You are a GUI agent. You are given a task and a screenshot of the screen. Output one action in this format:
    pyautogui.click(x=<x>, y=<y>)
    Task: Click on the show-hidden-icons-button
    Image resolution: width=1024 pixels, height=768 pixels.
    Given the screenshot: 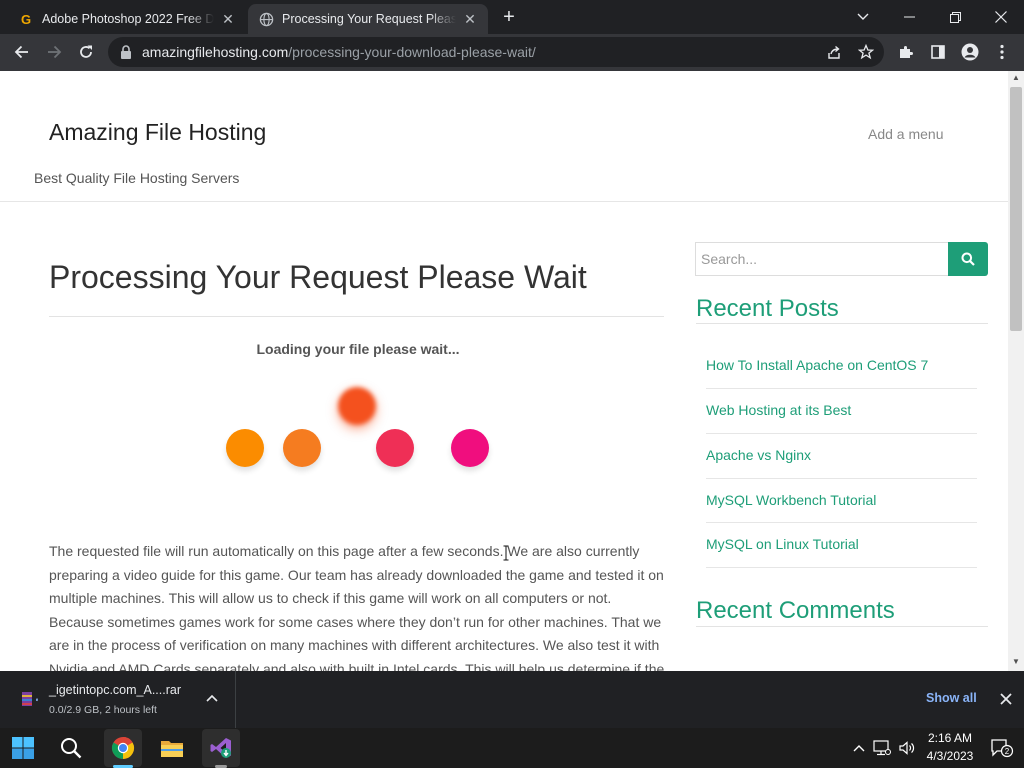 What is the action you would take?
    pyautogui.click(x=859, y=748)
    